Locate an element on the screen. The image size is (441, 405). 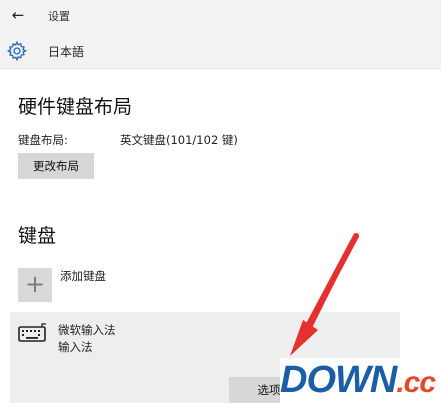
ime-name: 微软输入法 is located at coordinates (87, 330).